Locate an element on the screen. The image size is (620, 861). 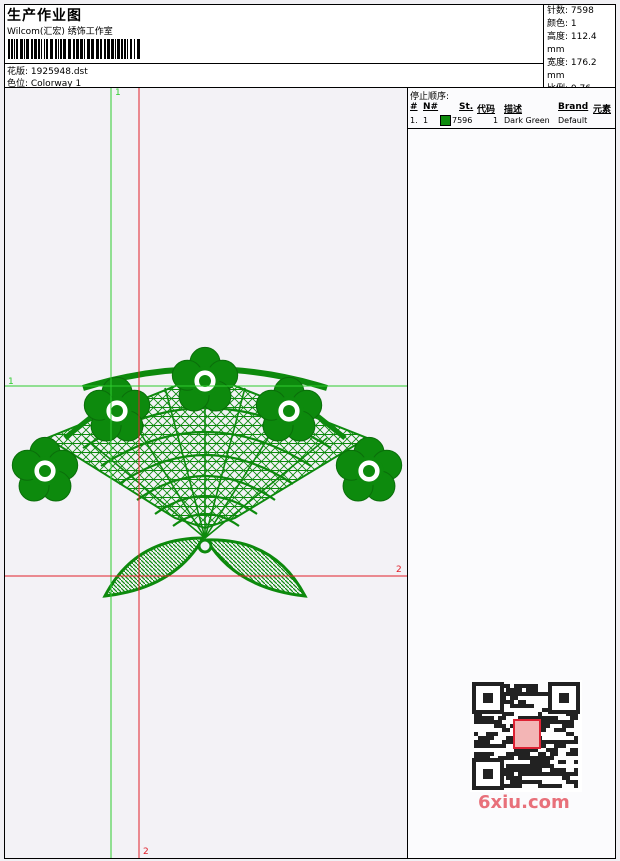
thread-color-swatch is located at coordinates (445, 120).